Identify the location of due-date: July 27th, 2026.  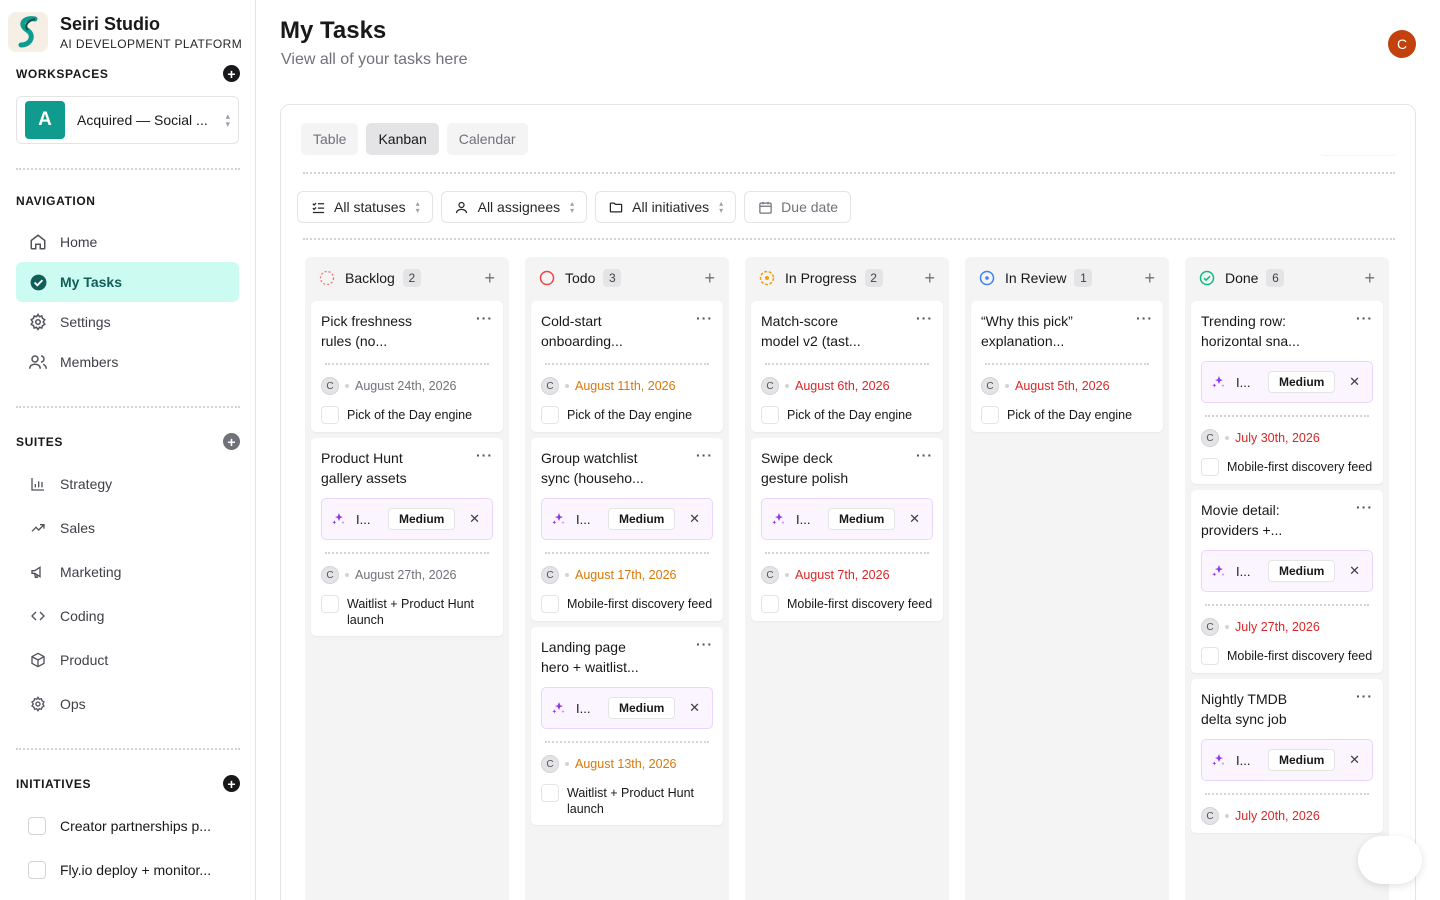
(1277, 627).